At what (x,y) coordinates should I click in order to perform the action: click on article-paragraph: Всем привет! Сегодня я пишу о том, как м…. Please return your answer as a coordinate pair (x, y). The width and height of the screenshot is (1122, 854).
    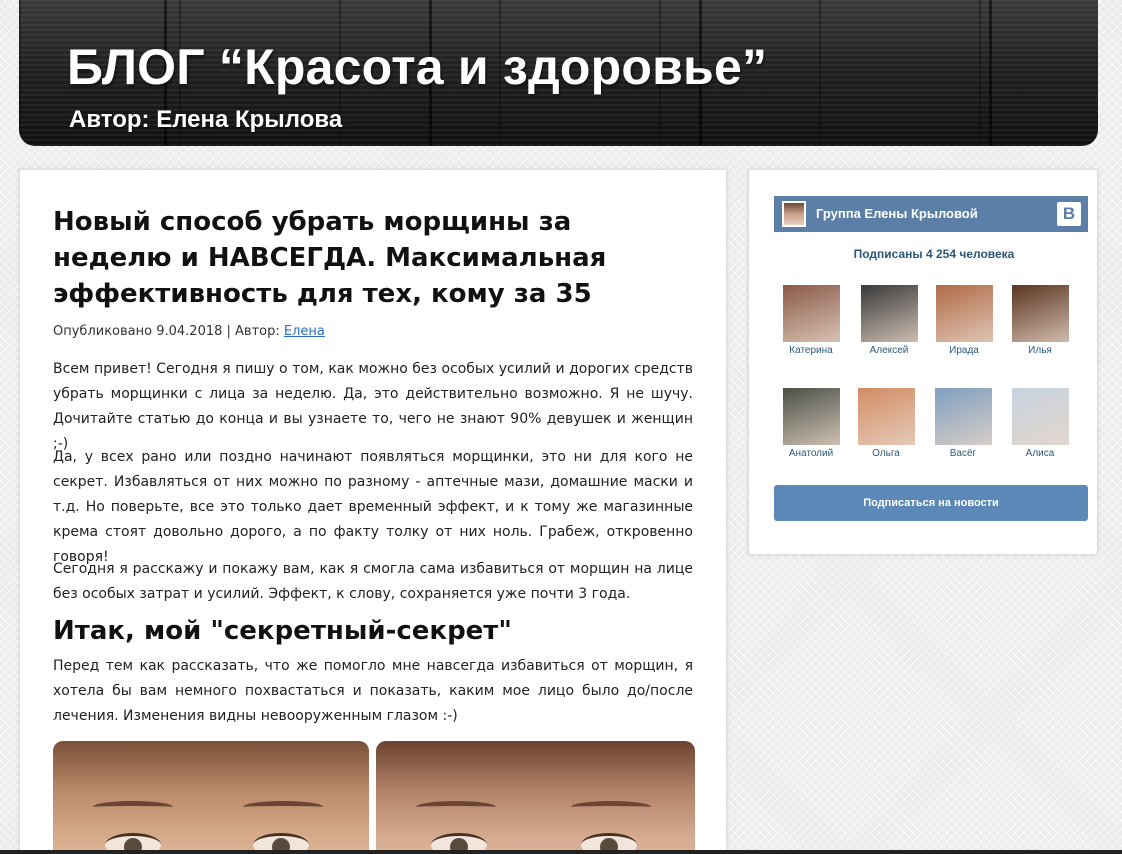
    Looking at the image, I should click on (373, 406).